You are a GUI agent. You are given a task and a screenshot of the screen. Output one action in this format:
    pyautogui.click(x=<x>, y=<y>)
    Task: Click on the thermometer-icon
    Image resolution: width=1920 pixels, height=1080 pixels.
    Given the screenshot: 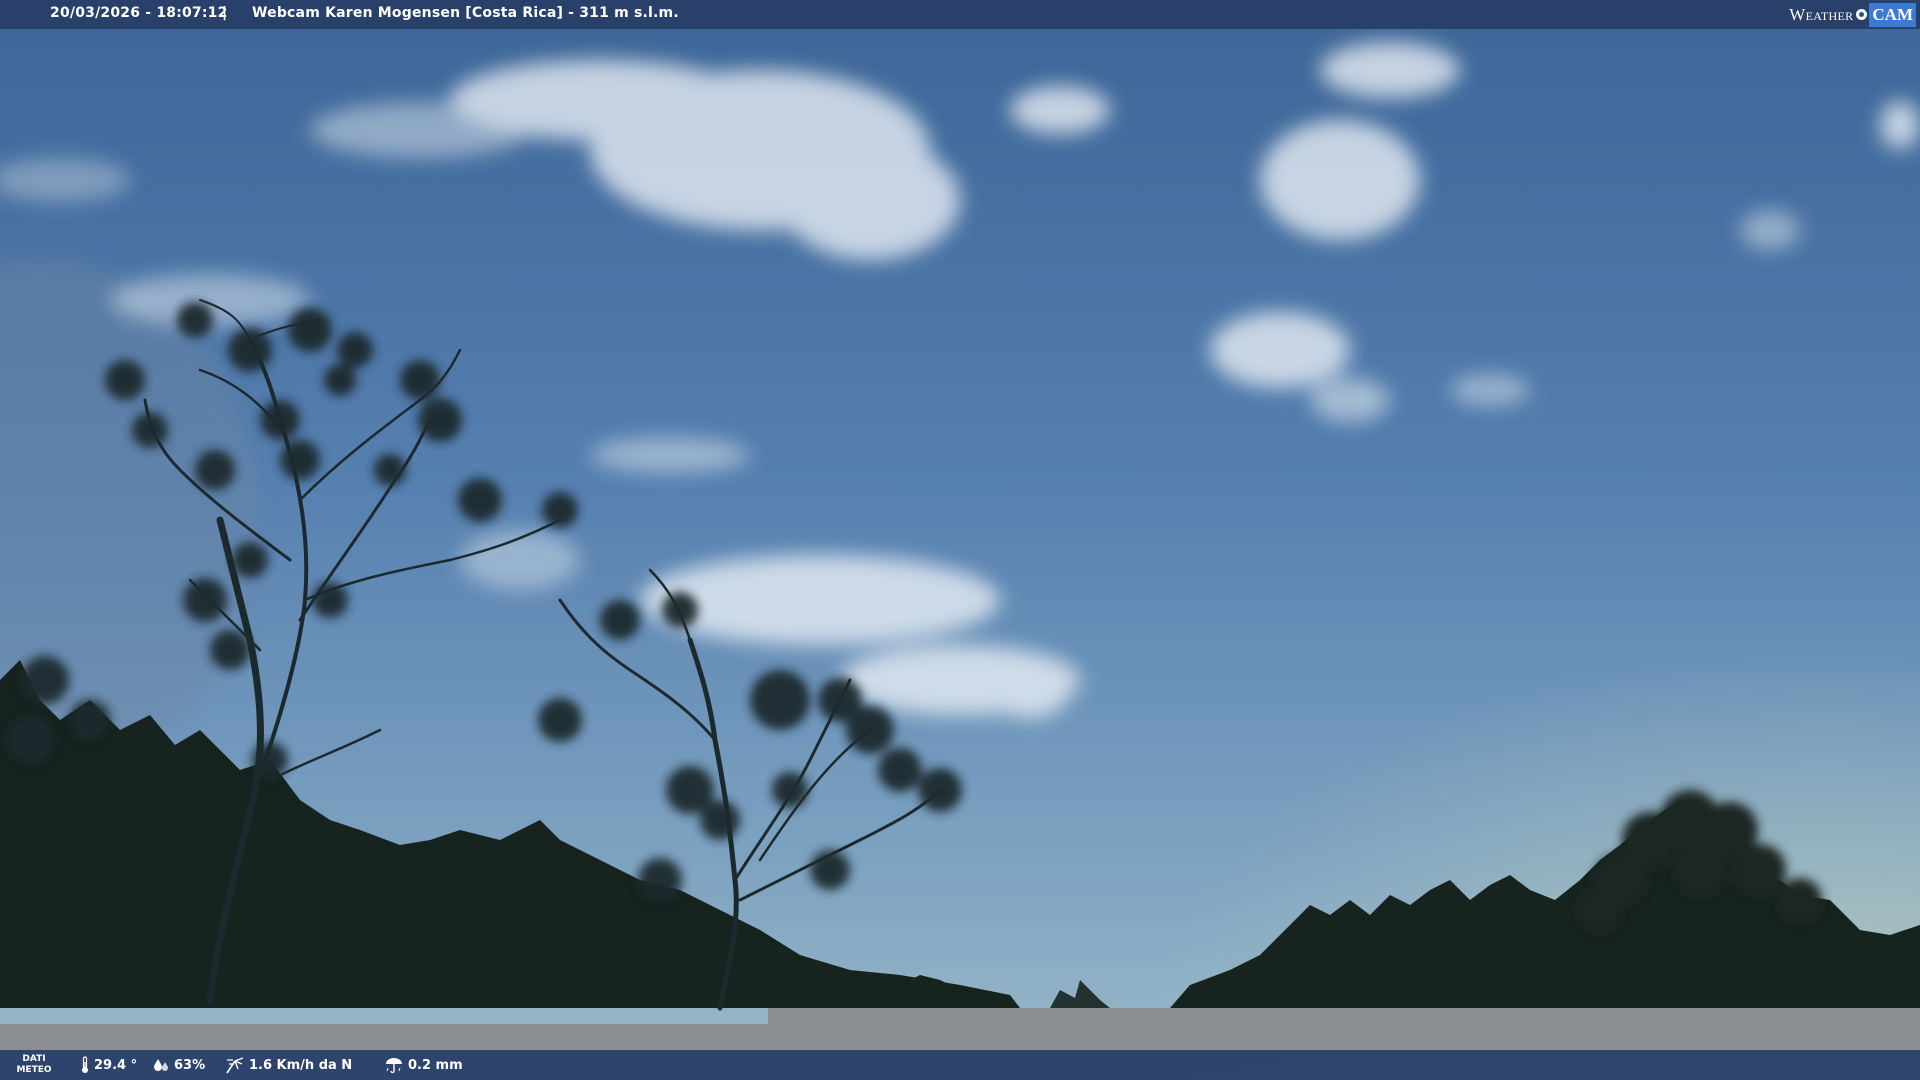 What is the action you would take?
    pyautogui.click(x=85, y=1064)
    